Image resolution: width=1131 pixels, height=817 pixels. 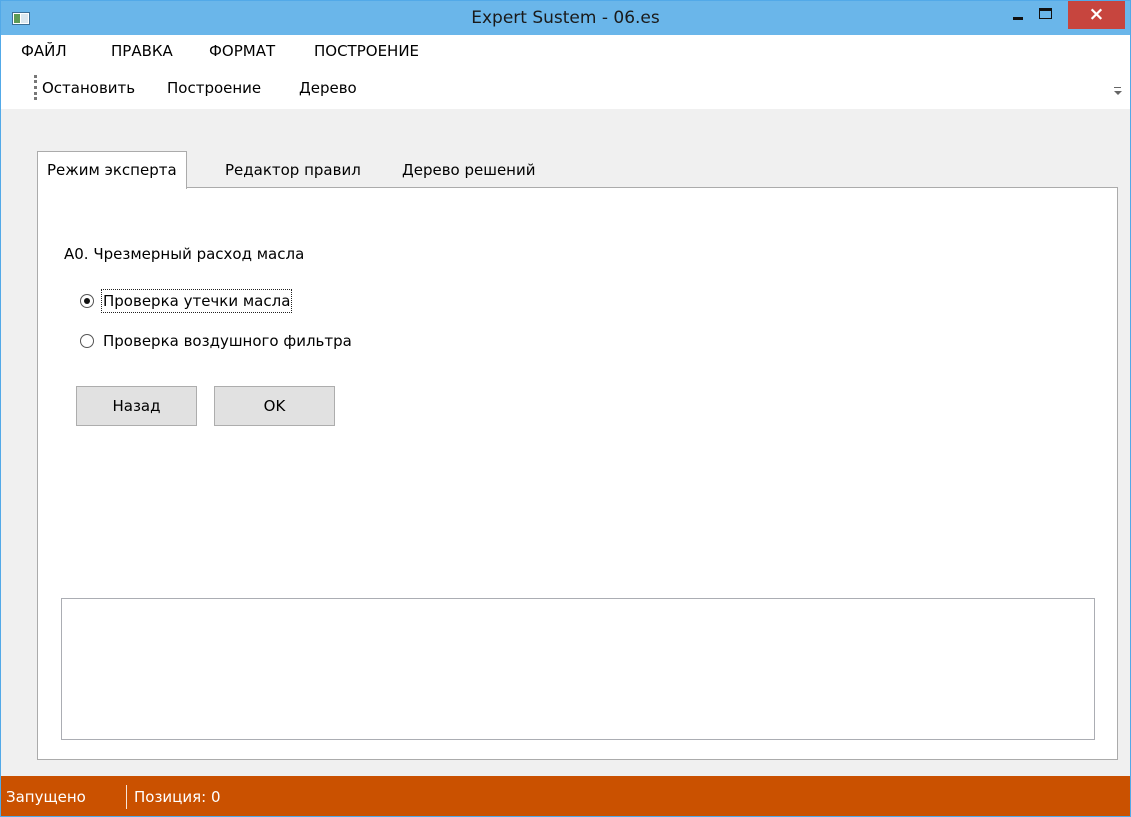 I want to click on minimize-icon, so click(x=1018, y=18).